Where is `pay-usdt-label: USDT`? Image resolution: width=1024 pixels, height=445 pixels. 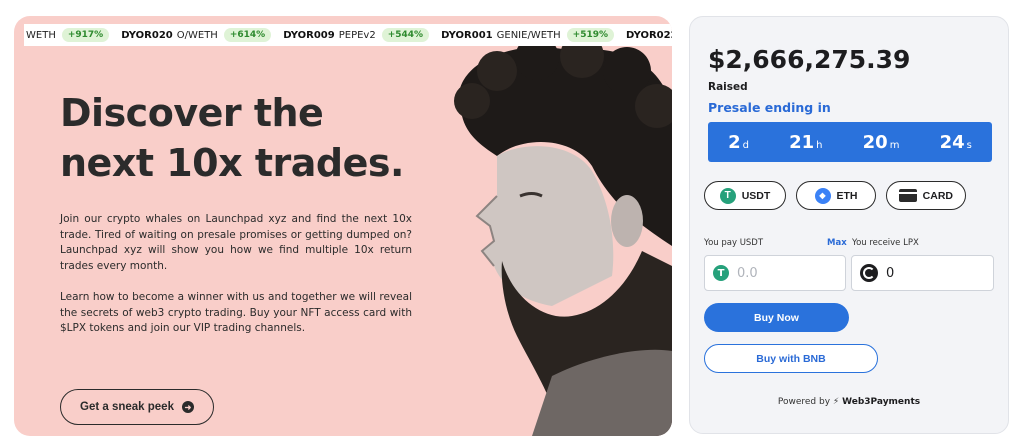 pay-usdt-label: USDT is located at coordinates (756, 195).